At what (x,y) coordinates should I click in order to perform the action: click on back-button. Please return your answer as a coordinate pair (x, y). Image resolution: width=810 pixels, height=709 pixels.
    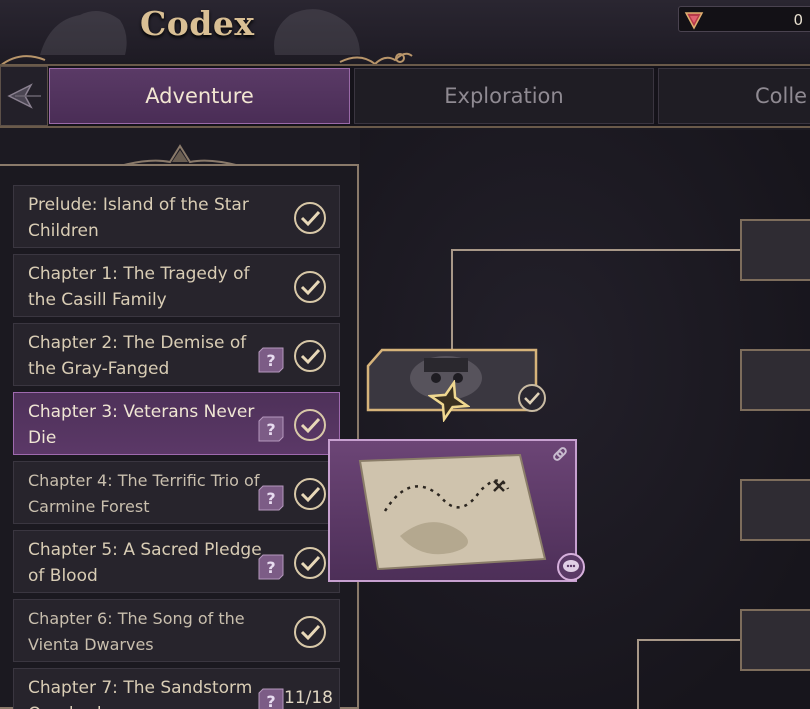
    Looking at the image, I should click on (24, 96).